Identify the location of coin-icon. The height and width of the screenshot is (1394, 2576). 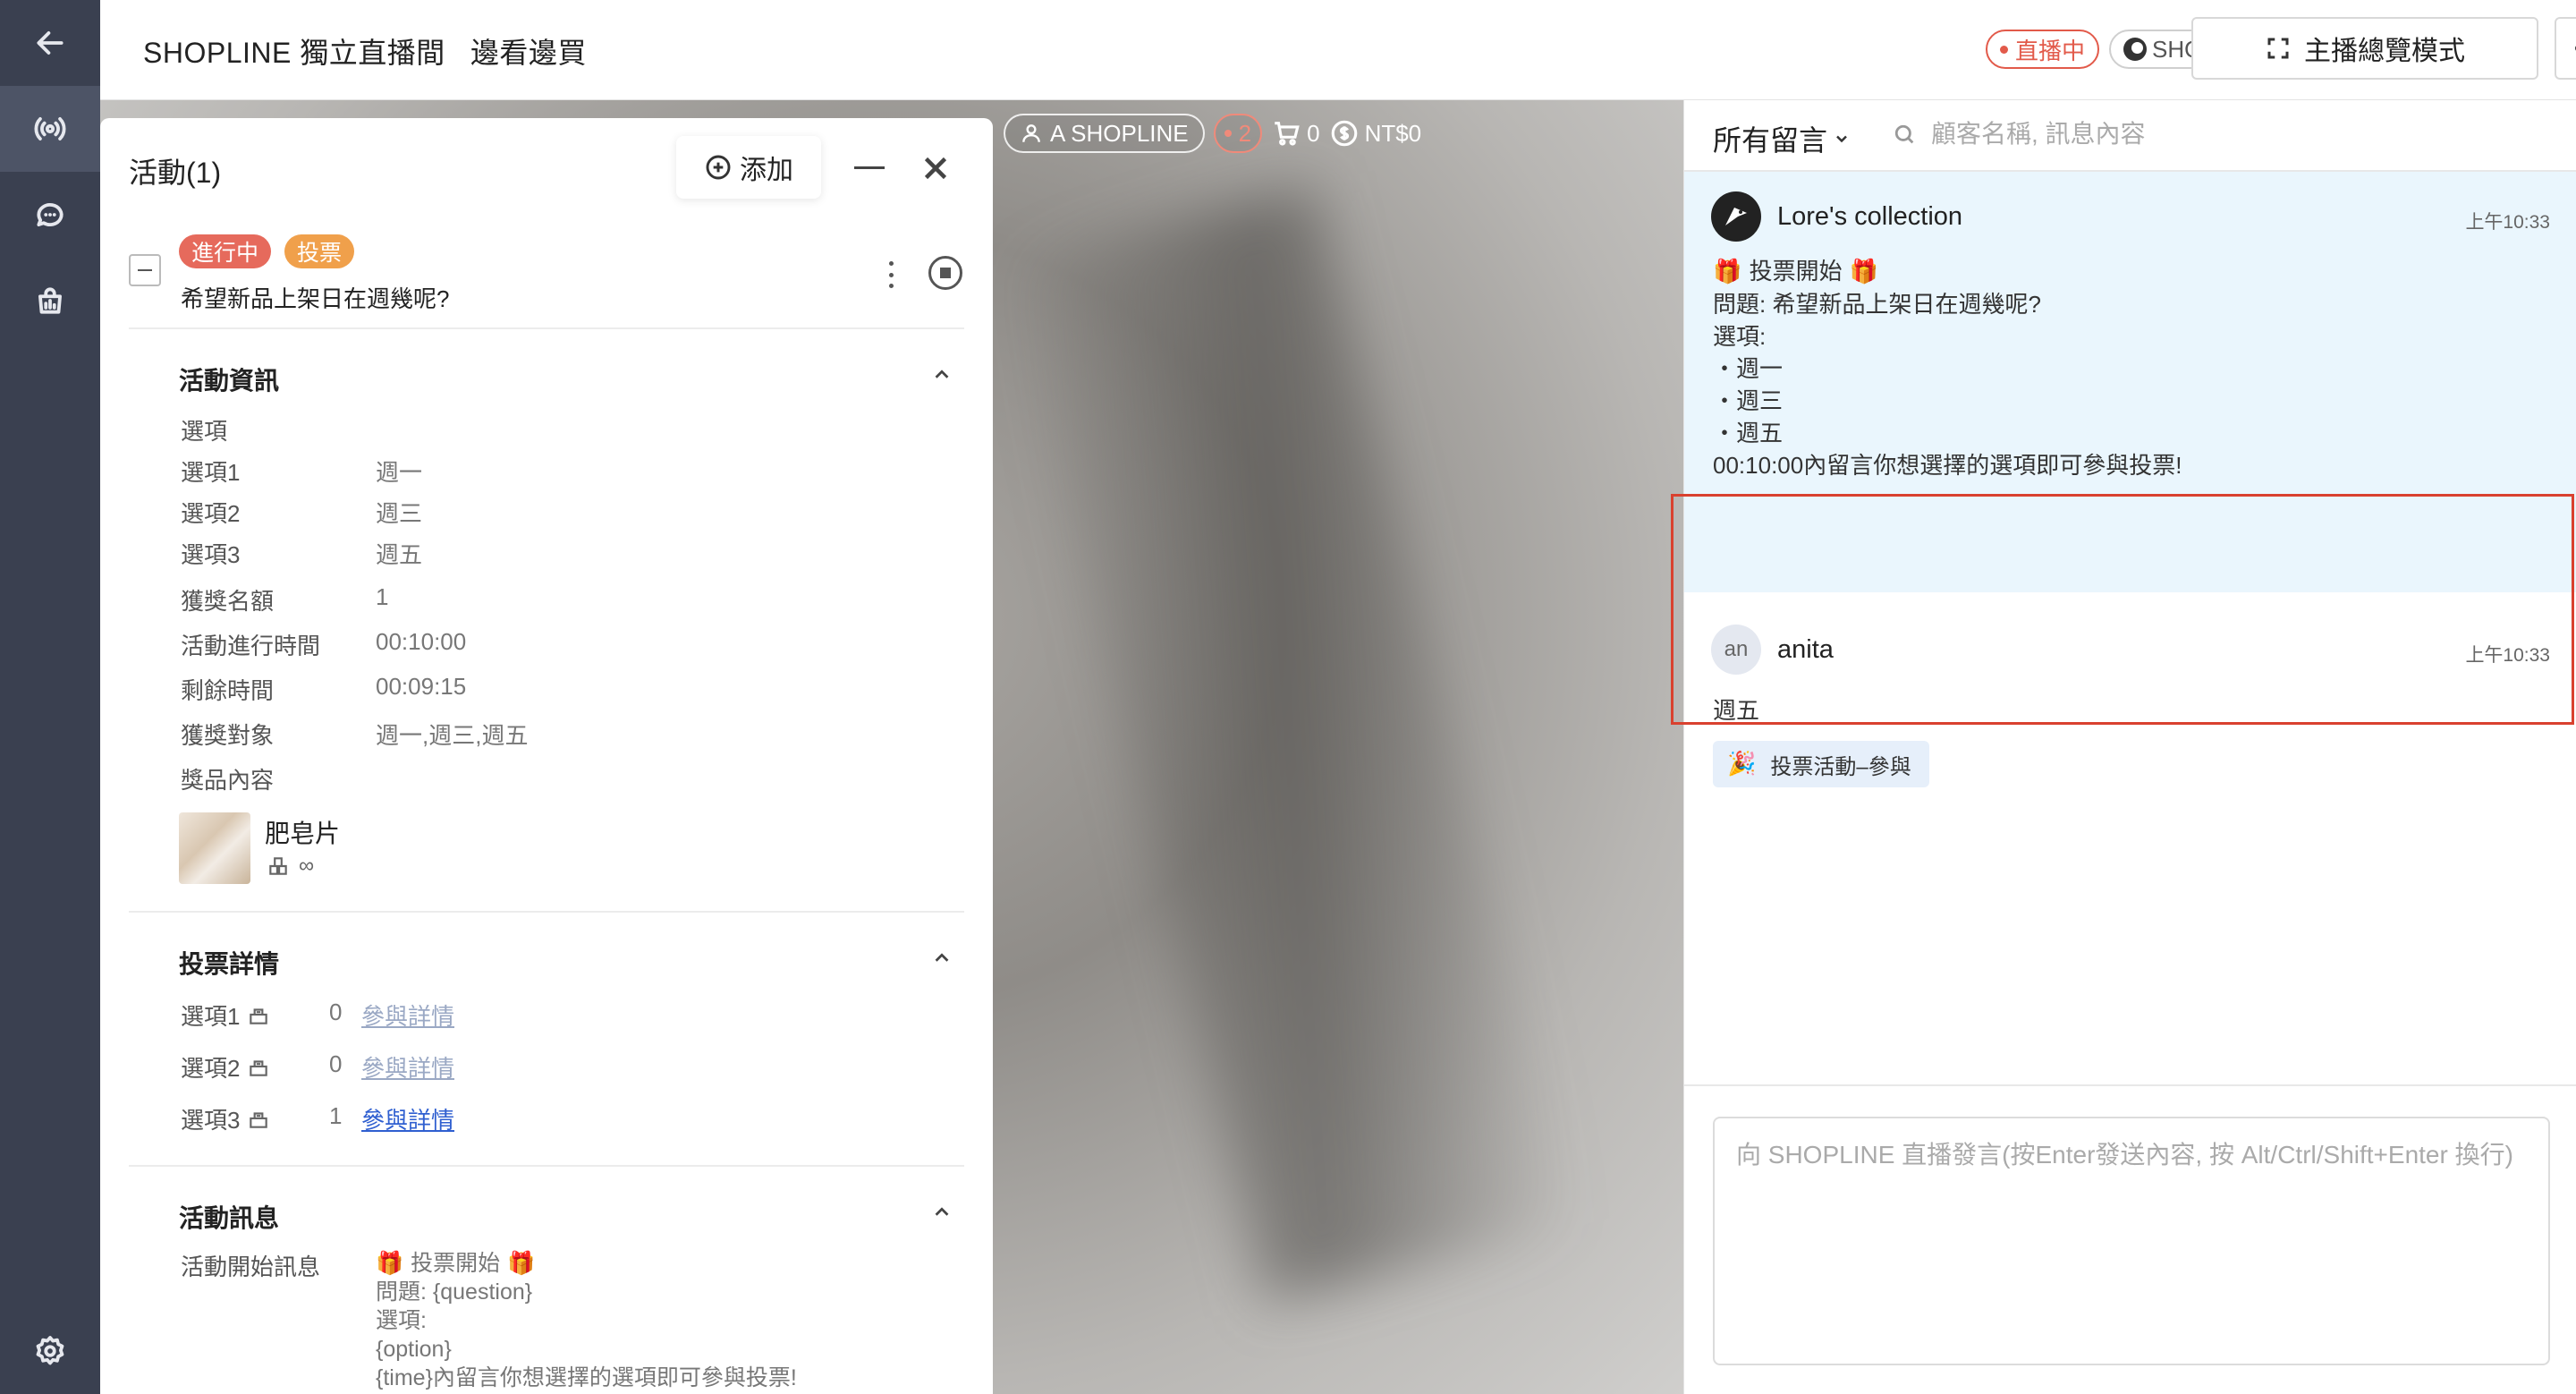
(1344, 133).